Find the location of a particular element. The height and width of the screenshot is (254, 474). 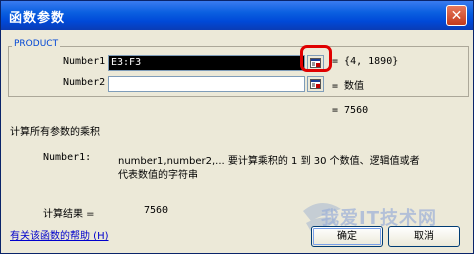

close-button: ✕ is located at coordinates (456, 15).